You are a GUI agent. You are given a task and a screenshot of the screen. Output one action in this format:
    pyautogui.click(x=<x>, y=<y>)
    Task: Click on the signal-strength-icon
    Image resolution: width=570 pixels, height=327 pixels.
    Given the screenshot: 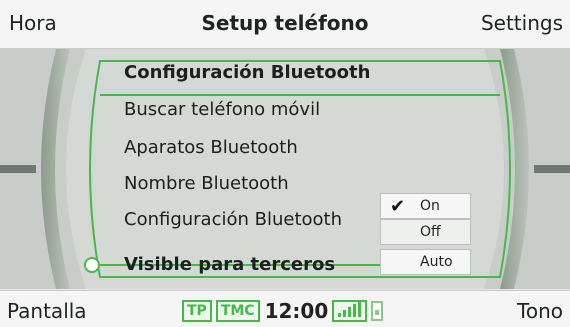 What is the action you would take?
    pyautogui.click(x=350, y=311)
    